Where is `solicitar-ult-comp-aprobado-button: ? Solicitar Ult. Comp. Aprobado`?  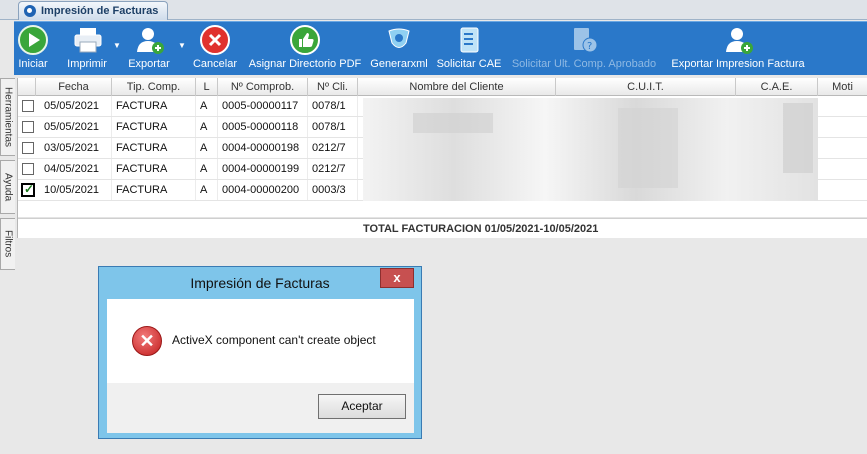
solicitar-ult-comp-aprobado-button: ? Solicitar Ult. Comp. Aprobado is located at coordinates (584, 50).